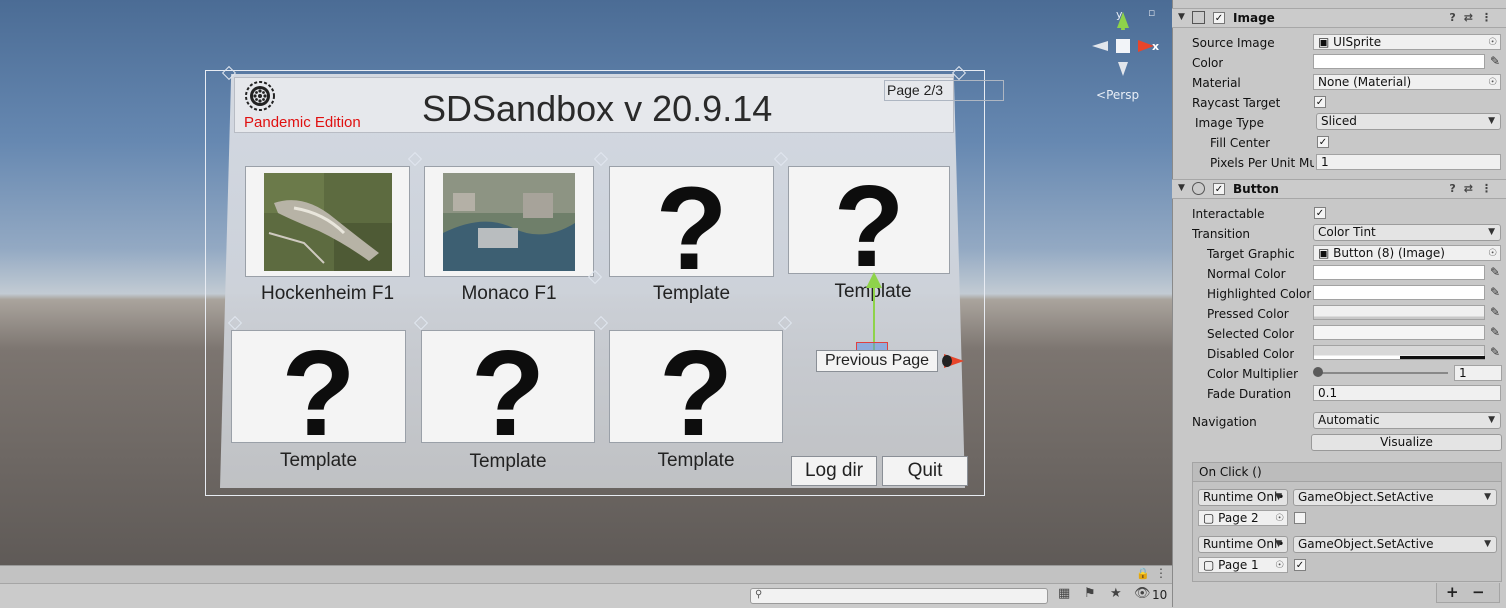  I want to click on image-type-dropdown: Sliced ▼, so click(1408, 121).